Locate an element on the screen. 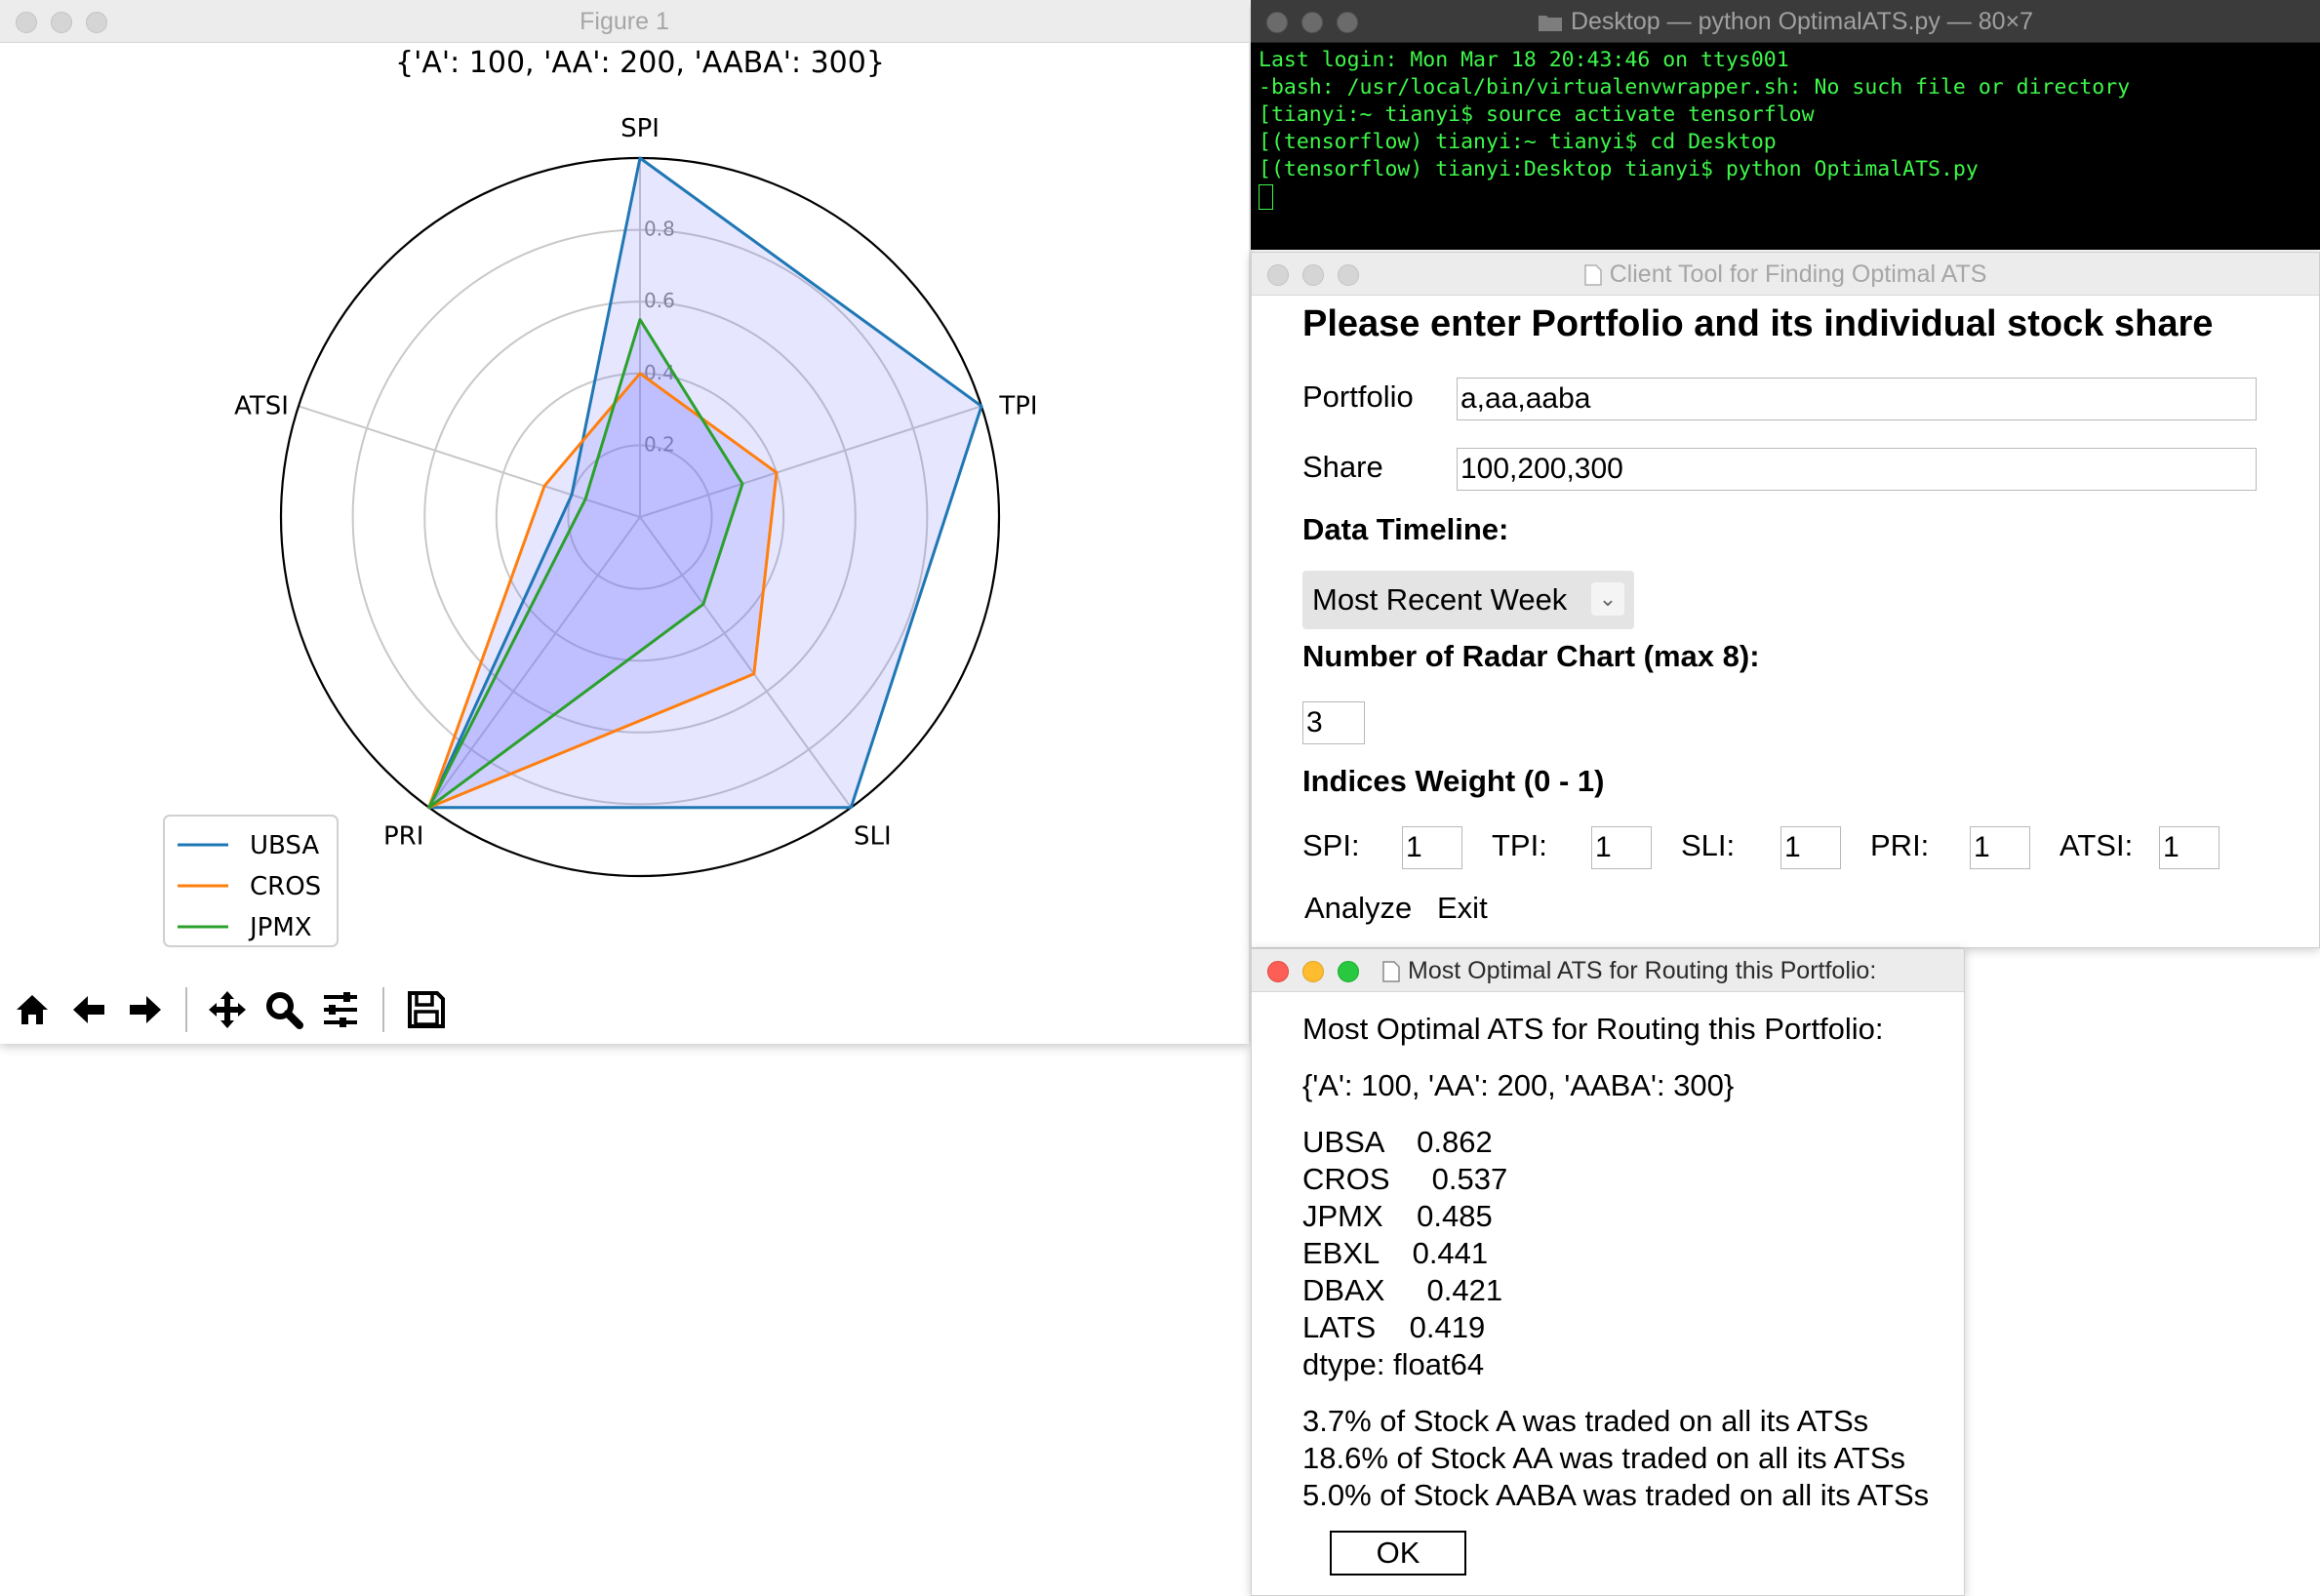 This screenshot has height=1596, width=2320. tpi-weight-label: TPI: is located at coordinates (1519, 845).